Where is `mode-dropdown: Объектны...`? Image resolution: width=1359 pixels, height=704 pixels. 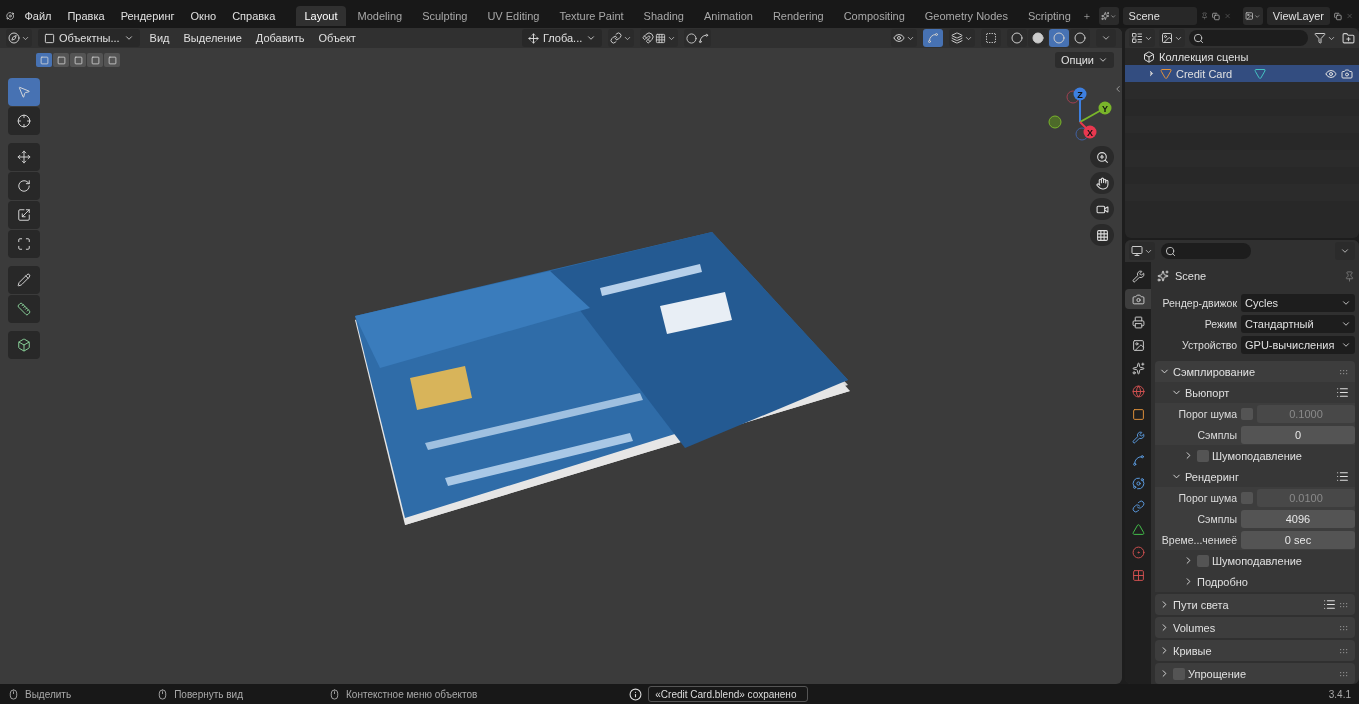
mode-dropdown: Объектны... is located at coordinates (89, 38).